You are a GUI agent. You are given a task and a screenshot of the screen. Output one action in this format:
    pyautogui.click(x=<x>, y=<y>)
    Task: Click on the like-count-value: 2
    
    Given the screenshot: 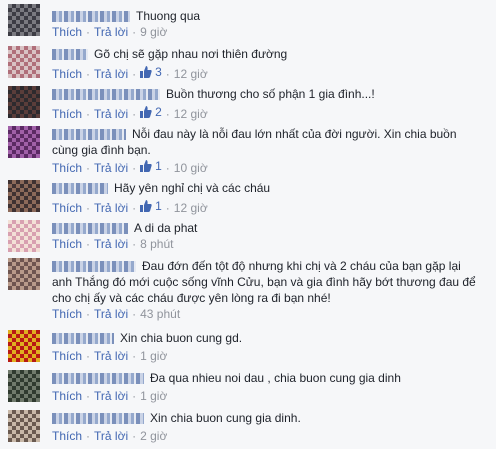 What is the action you would take?
    pyautogui.click(x=158, y=112)
    